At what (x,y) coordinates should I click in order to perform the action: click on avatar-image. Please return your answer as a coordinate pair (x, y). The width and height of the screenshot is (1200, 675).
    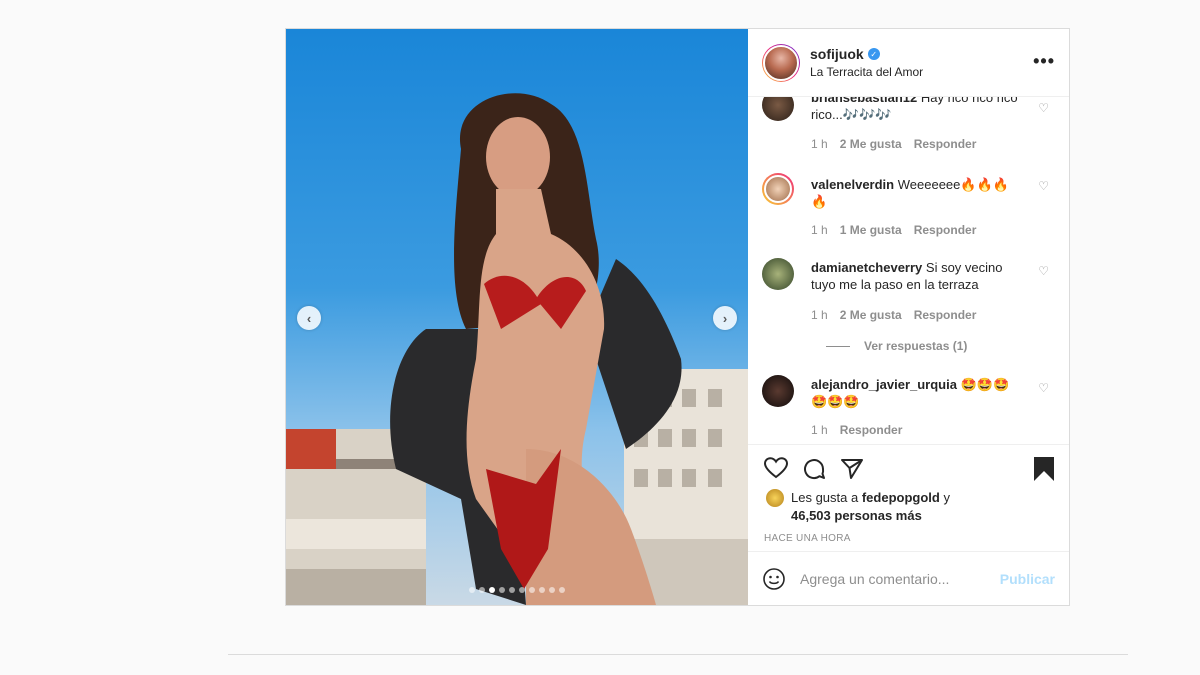
    Looking at the image, I should click on (781, 62).